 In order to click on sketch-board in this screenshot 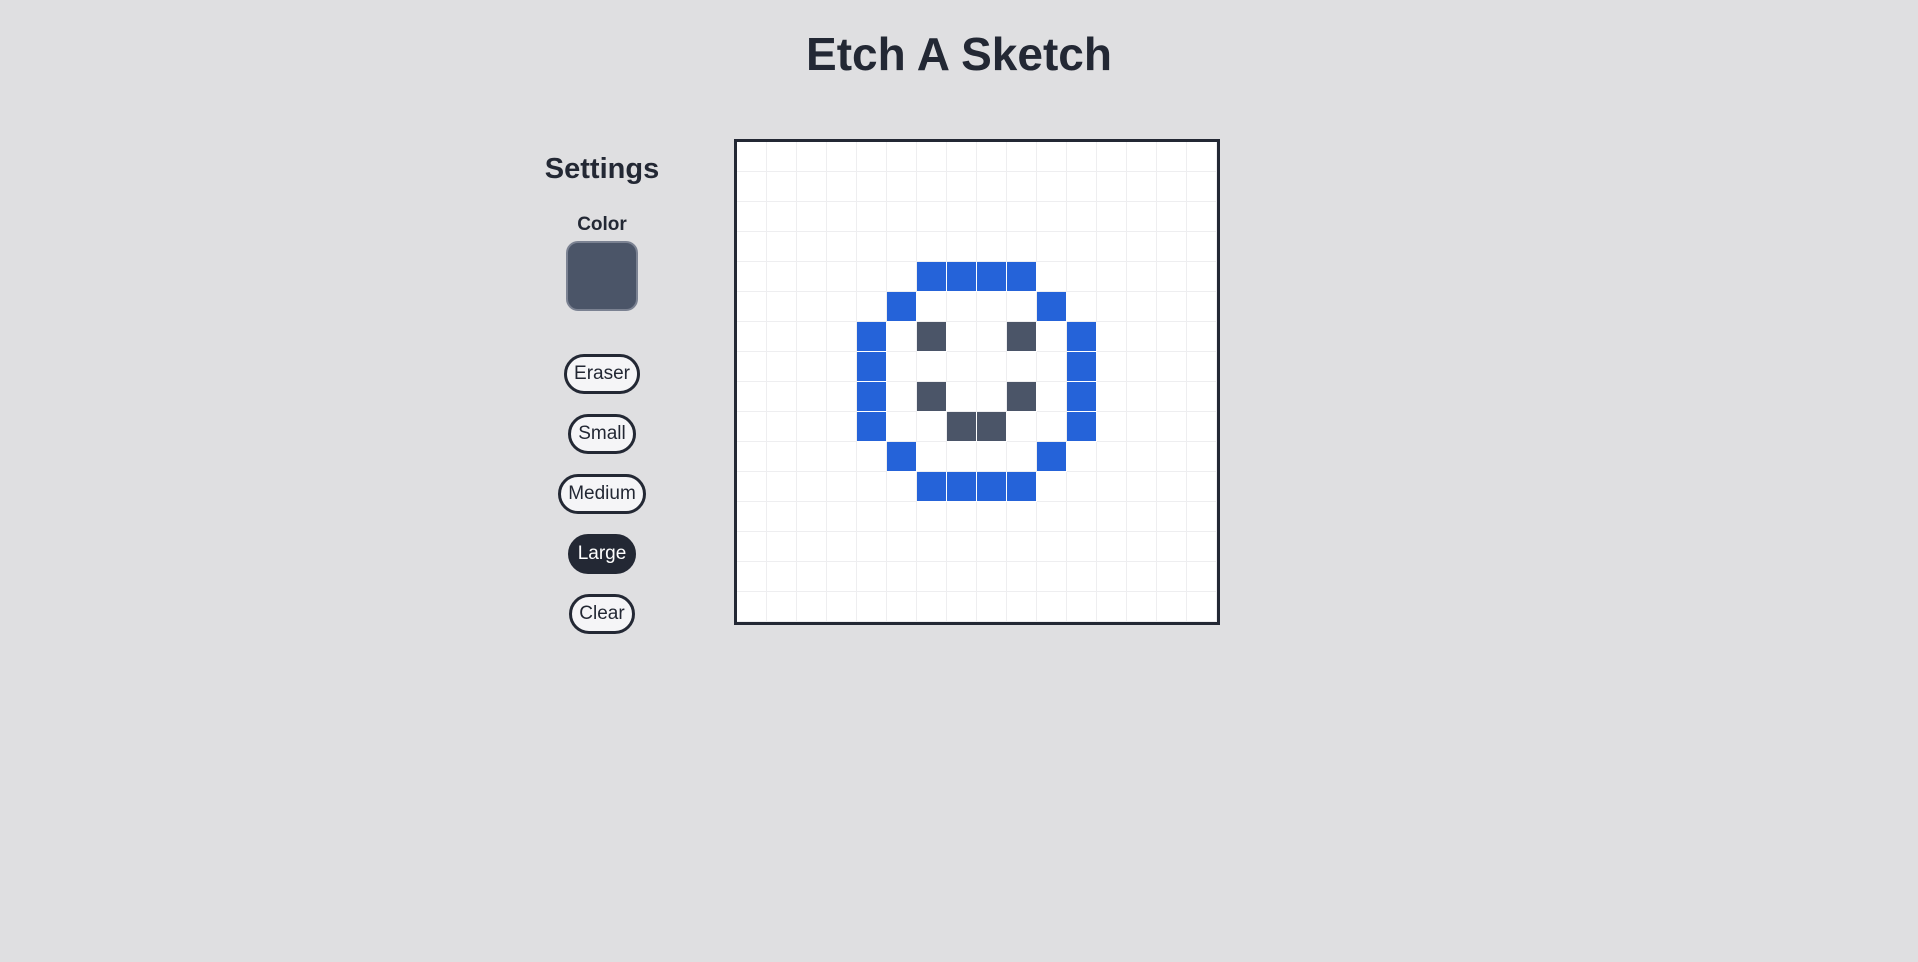, I will do `click(977, 382)`.